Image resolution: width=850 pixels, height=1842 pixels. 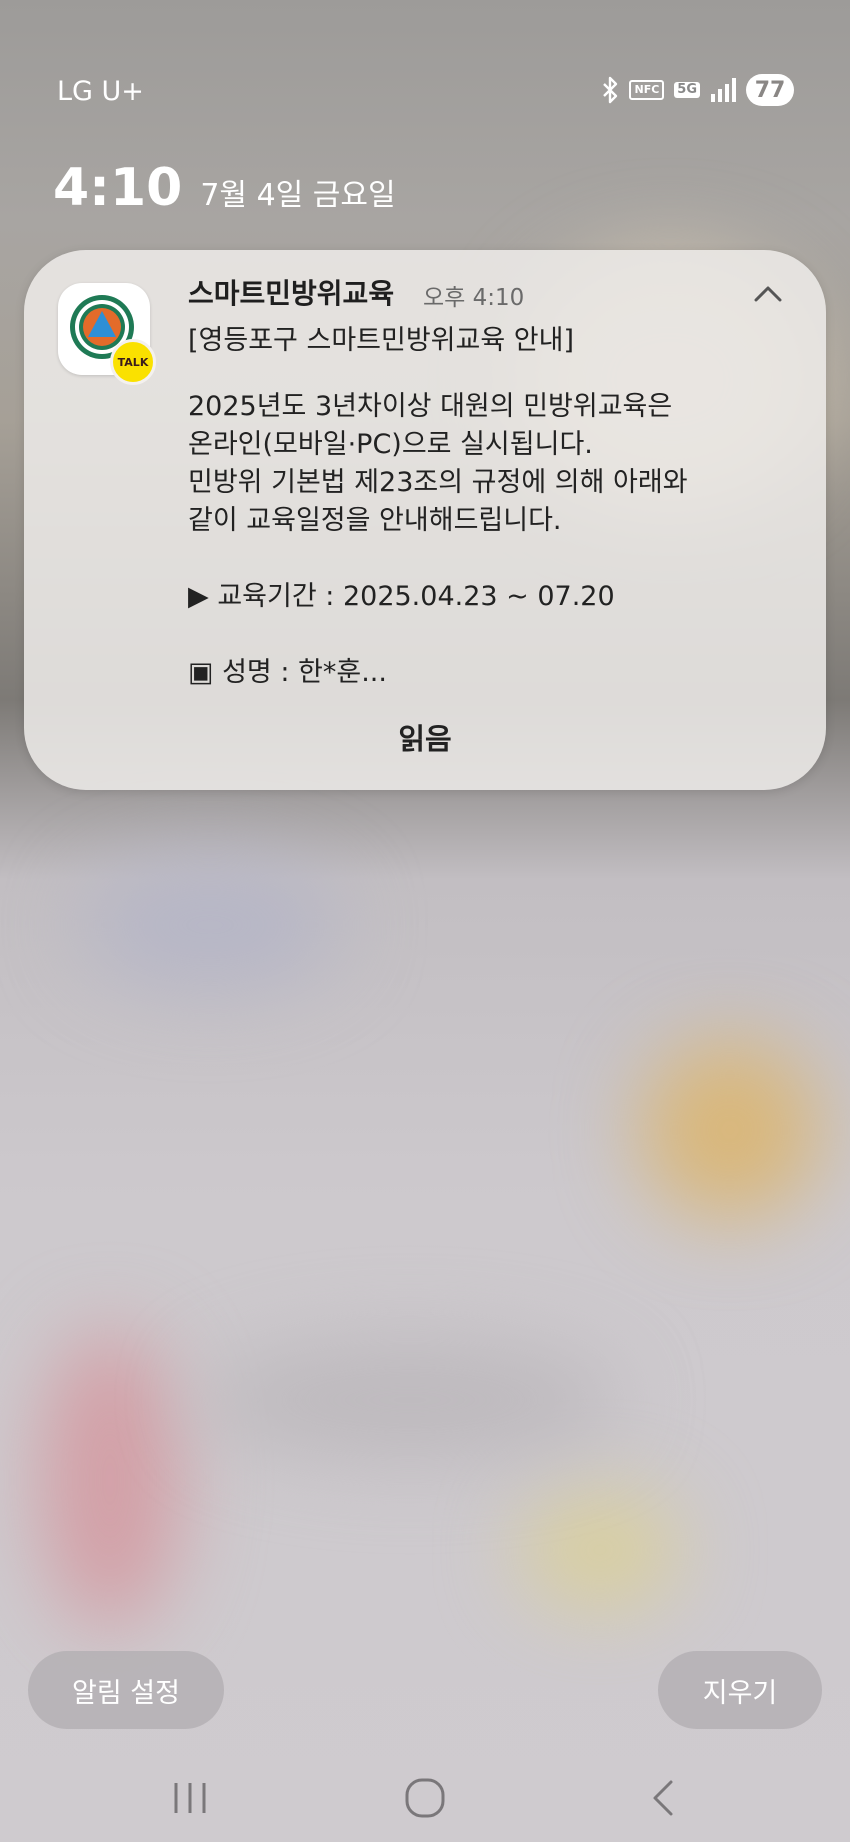 What do you see at coordinates (740, 1690) in the screenshot?
I see `clear-button: 지우기` at bounding box center [740, 1690].